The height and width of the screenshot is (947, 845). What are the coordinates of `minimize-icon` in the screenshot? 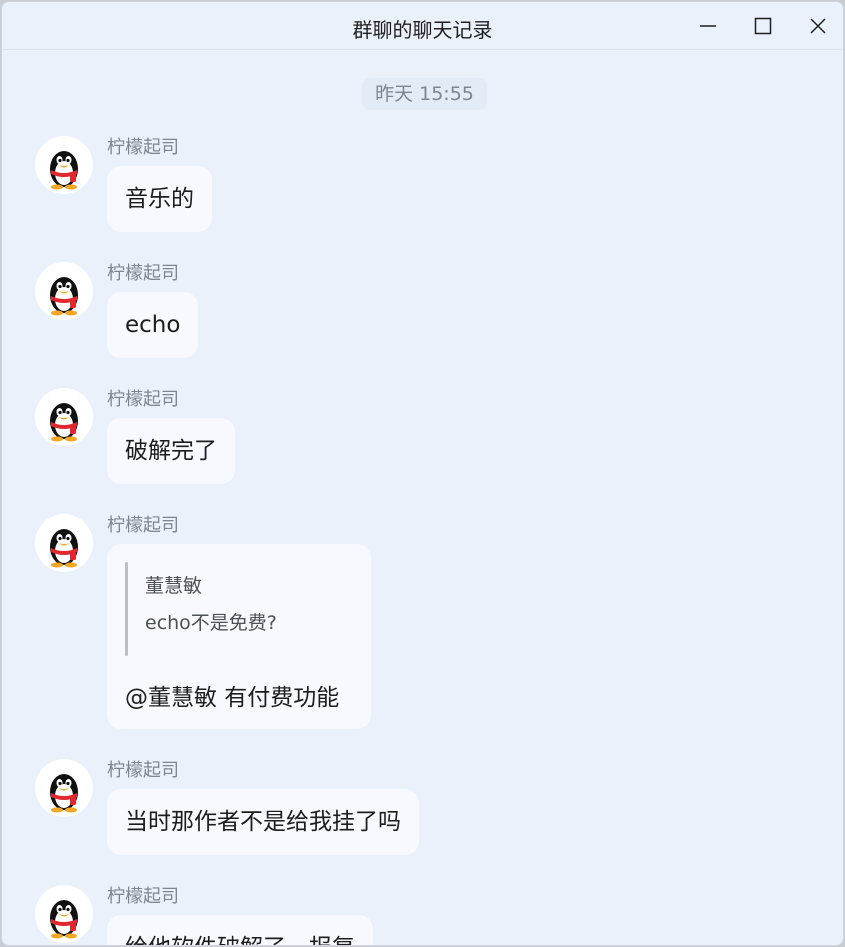 It's located at (708, 26).